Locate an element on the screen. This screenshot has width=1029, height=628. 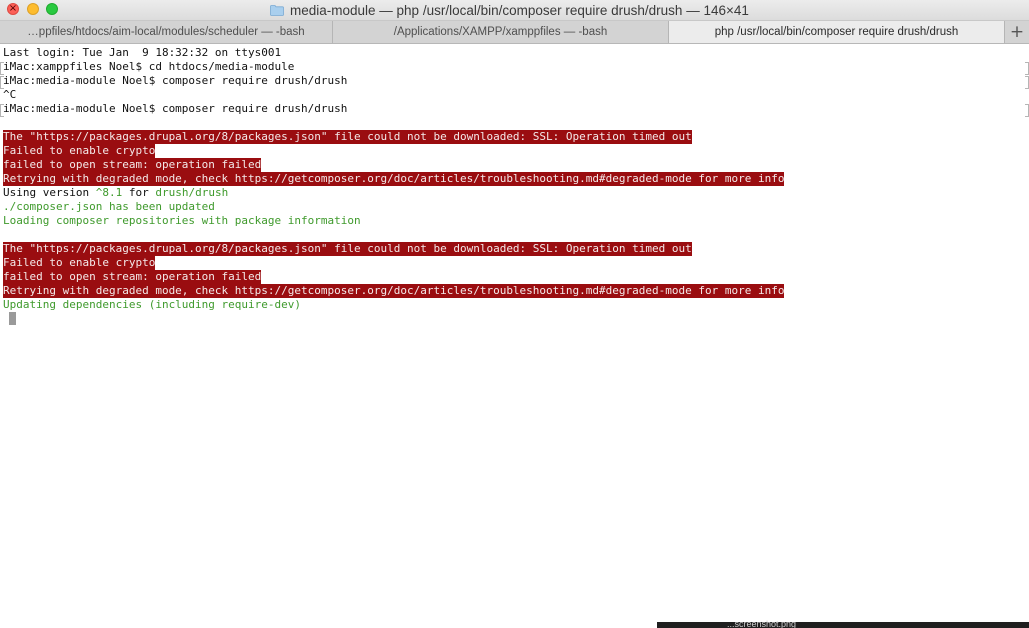
using-version-for: for is located at coordinates (139, 192).